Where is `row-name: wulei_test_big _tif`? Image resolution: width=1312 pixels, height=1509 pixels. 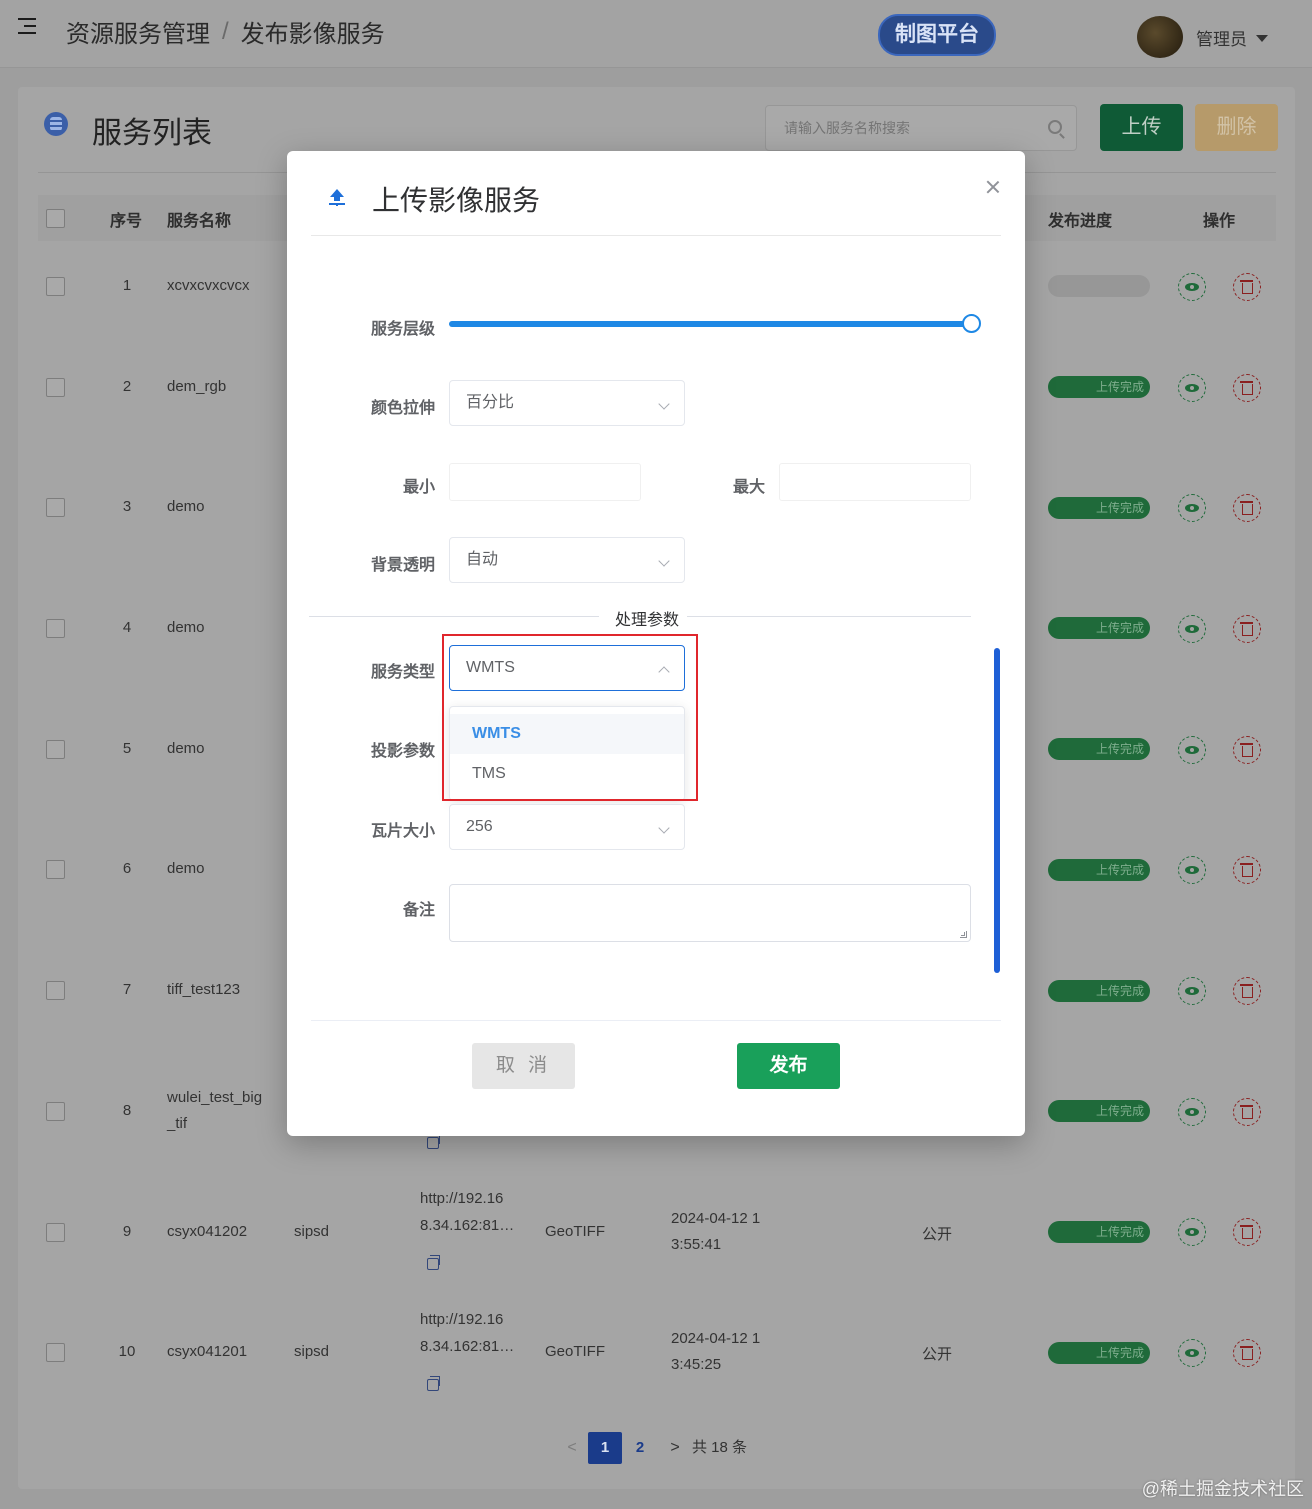 row-name: wulei_test_big _tif is located at coordinates (222, 1111).